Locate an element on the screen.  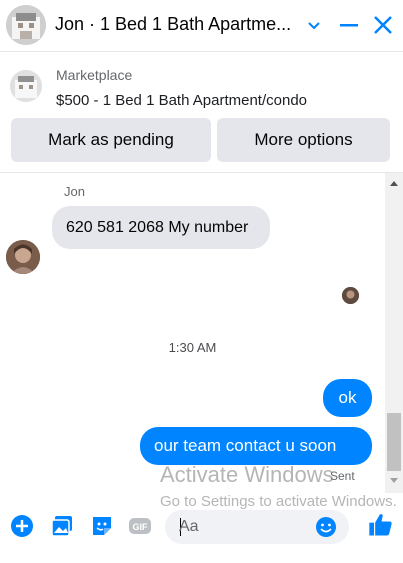
mark-as-pending-button: Mark as pending is located at coordinates (111, 140).